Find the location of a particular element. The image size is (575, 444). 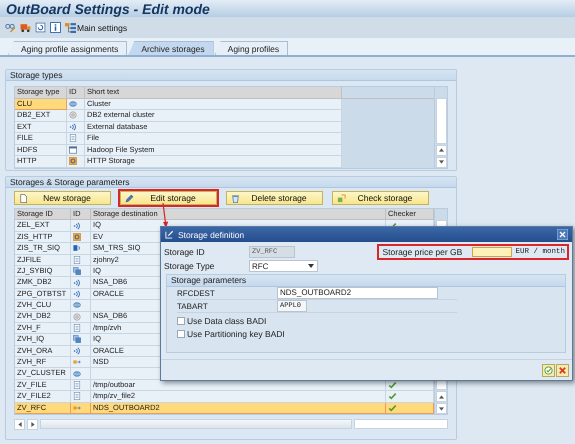

confirm-button is located at coordinates (548, 370).